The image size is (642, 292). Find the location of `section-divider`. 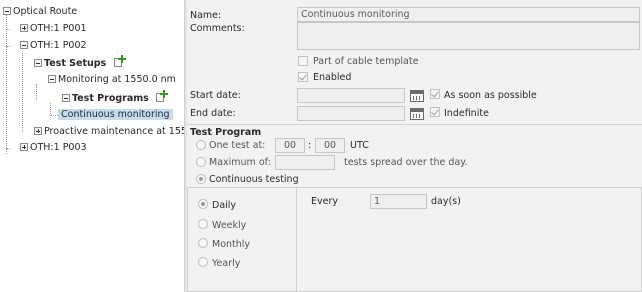

section-divider is located at coordinates (414, 124).